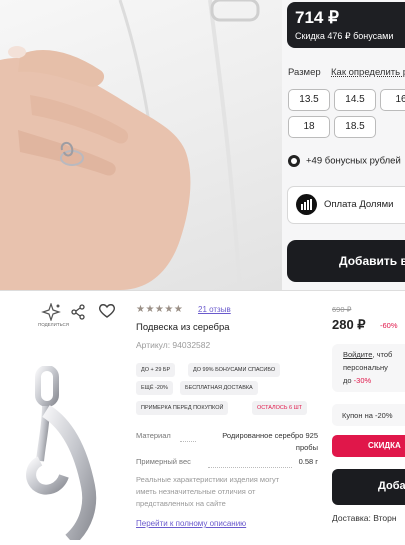  I want to click on size-option: 13.5, so click(309, 100).